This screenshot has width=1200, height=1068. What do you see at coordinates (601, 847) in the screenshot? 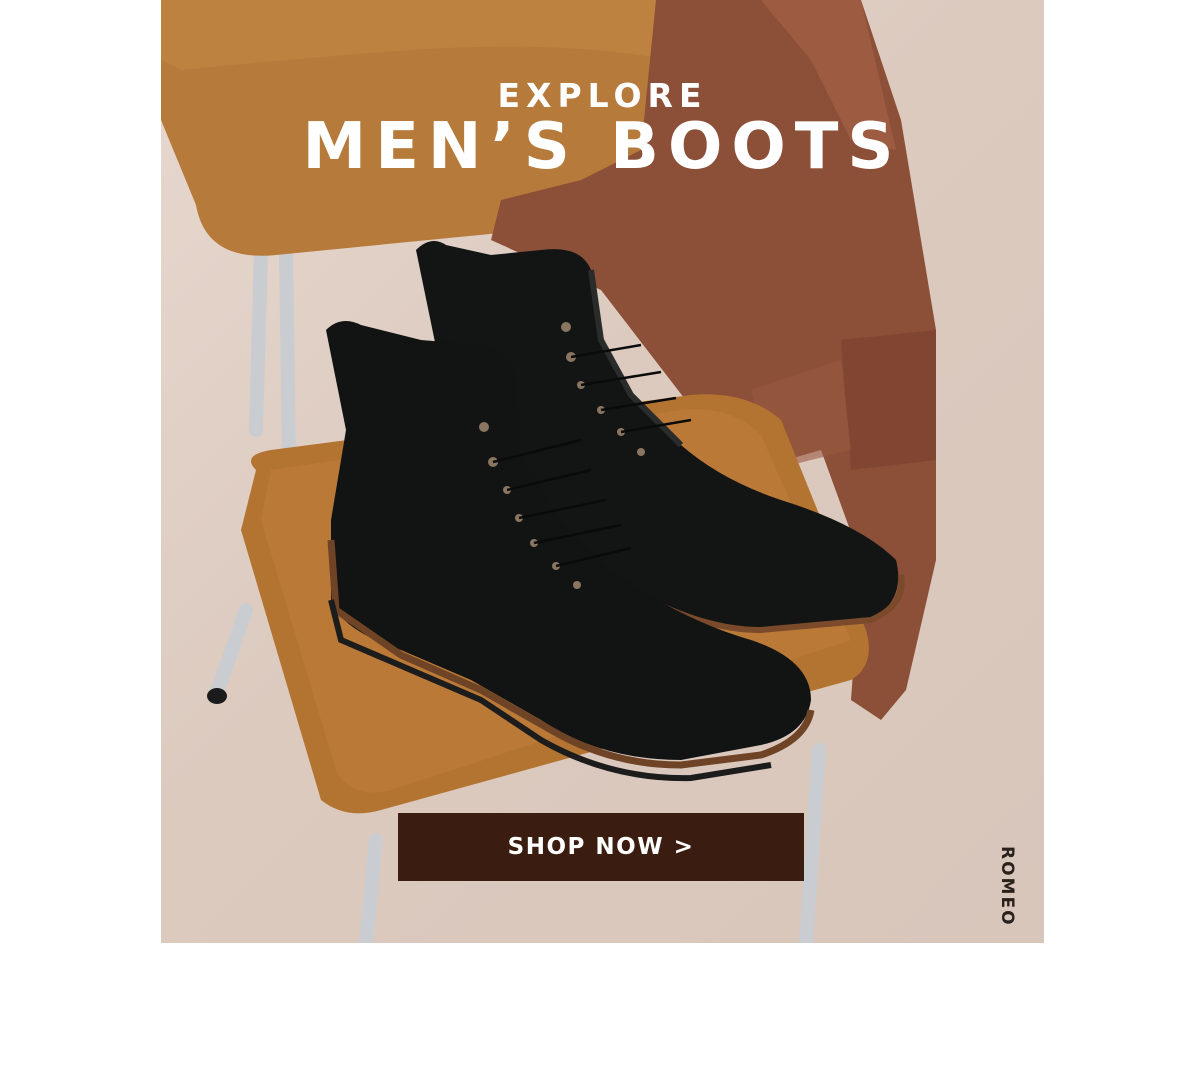
I see `shop-now-button: SHOP NOW >` at bounding box center [601, 847].